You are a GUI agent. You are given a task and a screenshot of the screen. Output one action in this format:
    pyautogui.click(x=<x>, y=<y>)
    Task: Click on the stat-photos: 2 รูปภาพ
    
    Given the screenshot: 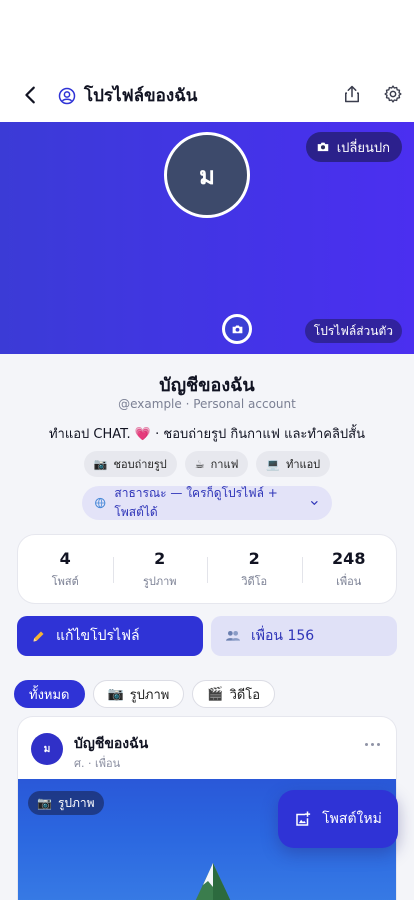 What is the action you would take?
    pyautogui.click(x=160, y=569)
    